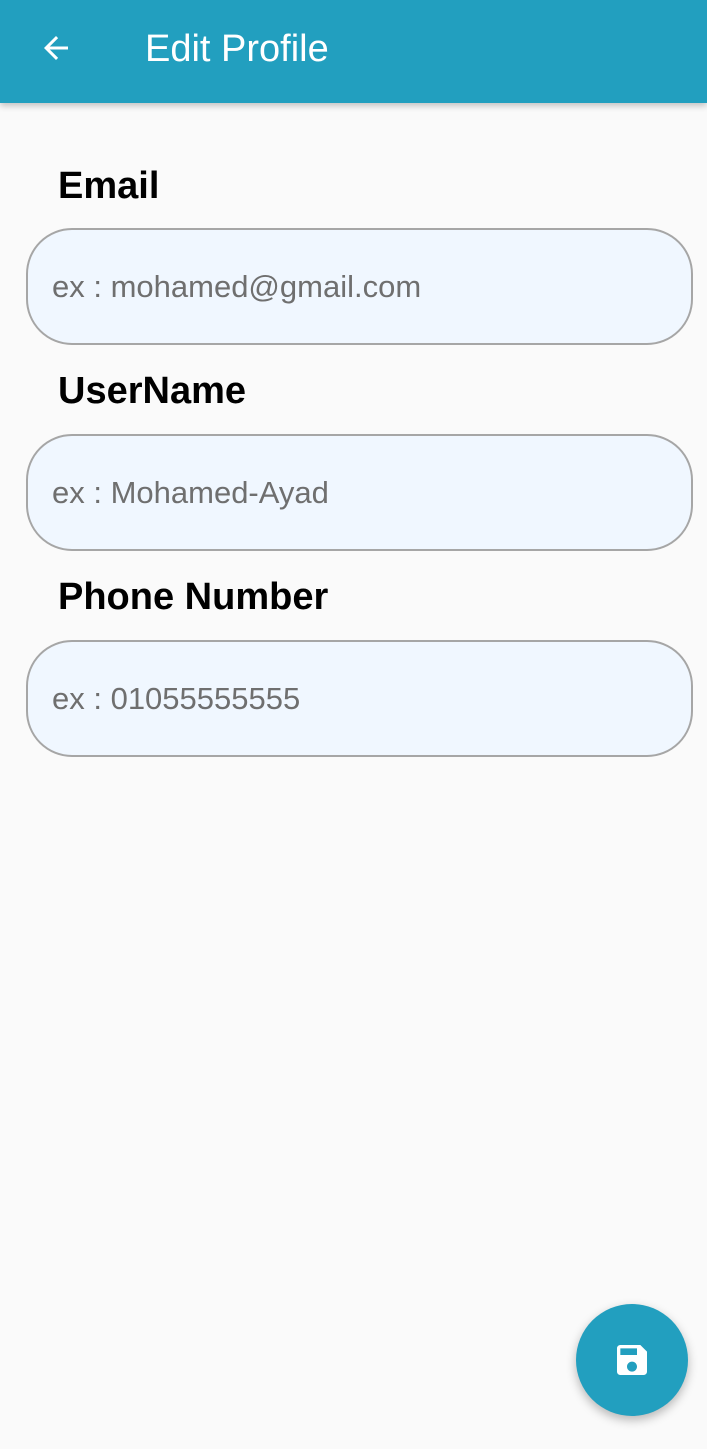  I want to click on save-button, so click(632, 1360).